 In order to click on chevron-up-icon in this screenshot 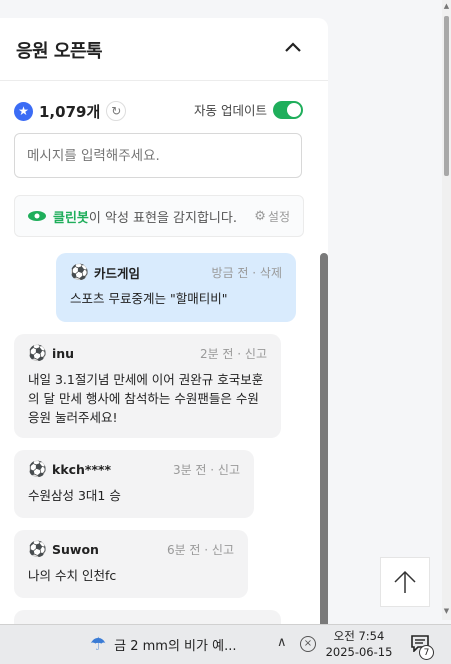, I will do `click(293, 47)`.